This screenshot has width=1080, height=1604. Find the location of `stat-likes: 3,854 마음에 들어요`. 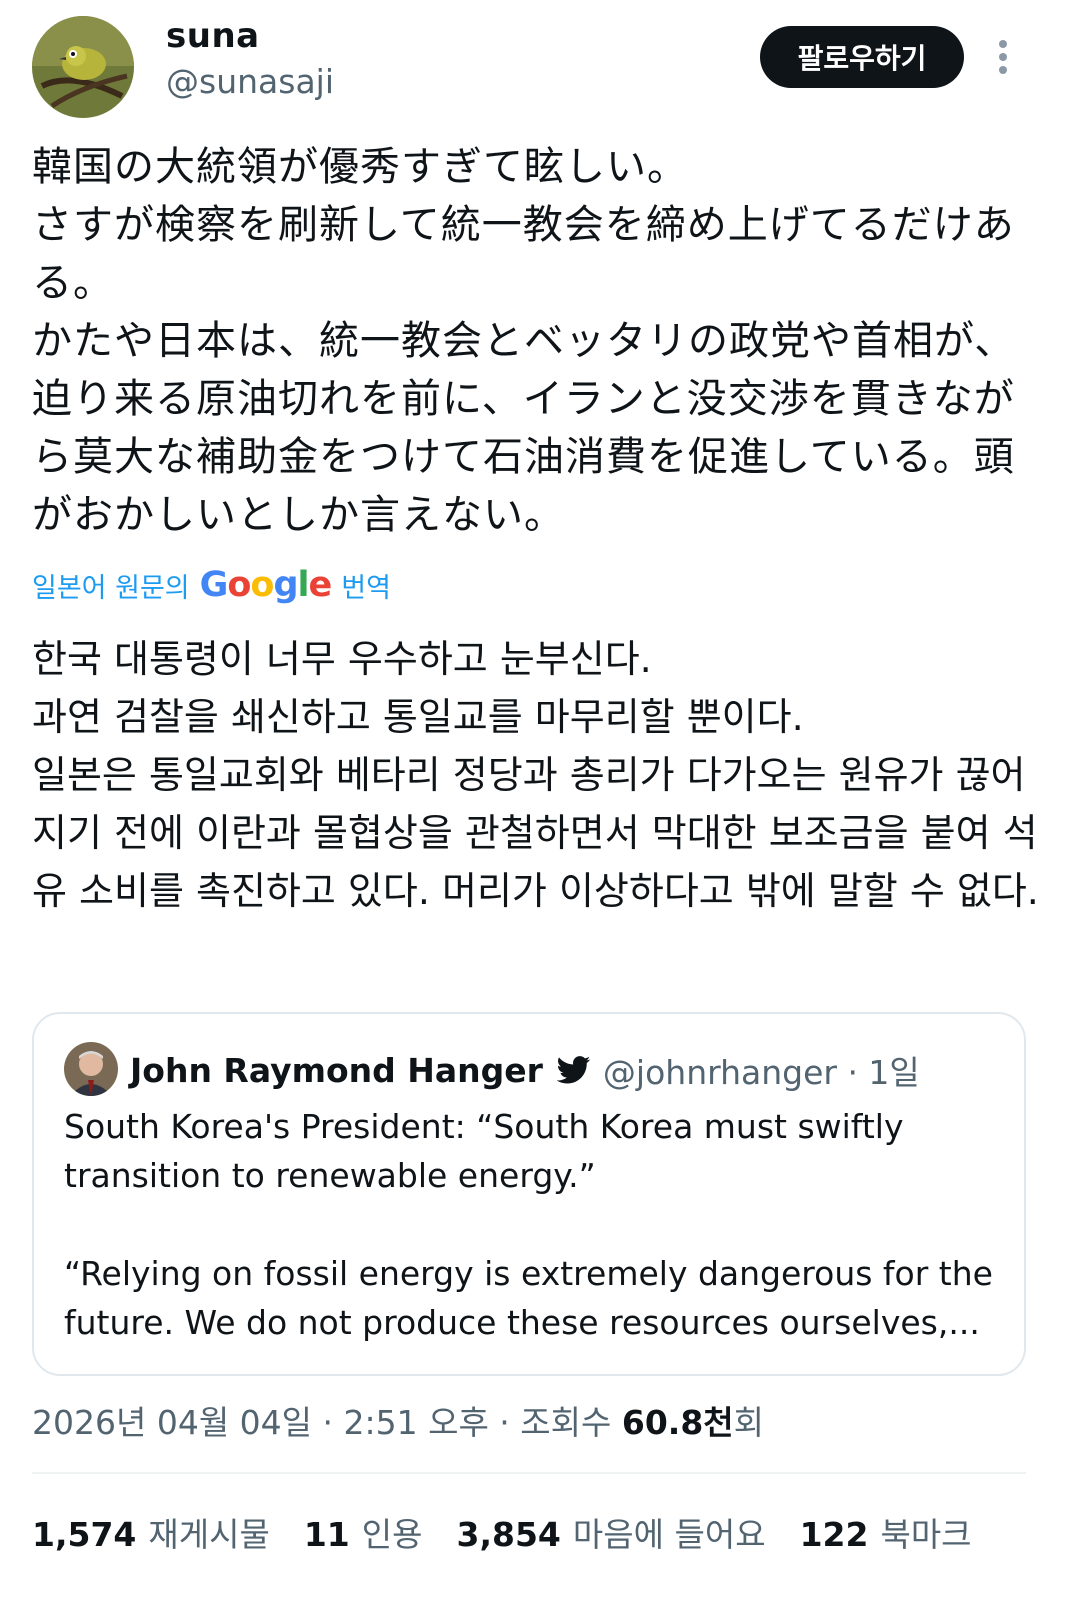

stat-likes: 3,854 마음에 들어요 is located at coordinates (611, 1532).